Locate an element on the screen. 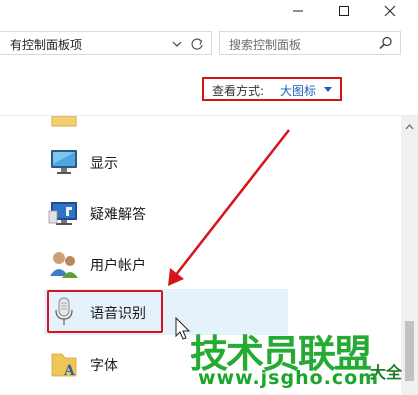  user-accounts-icon is located at coordinates (64, 265).